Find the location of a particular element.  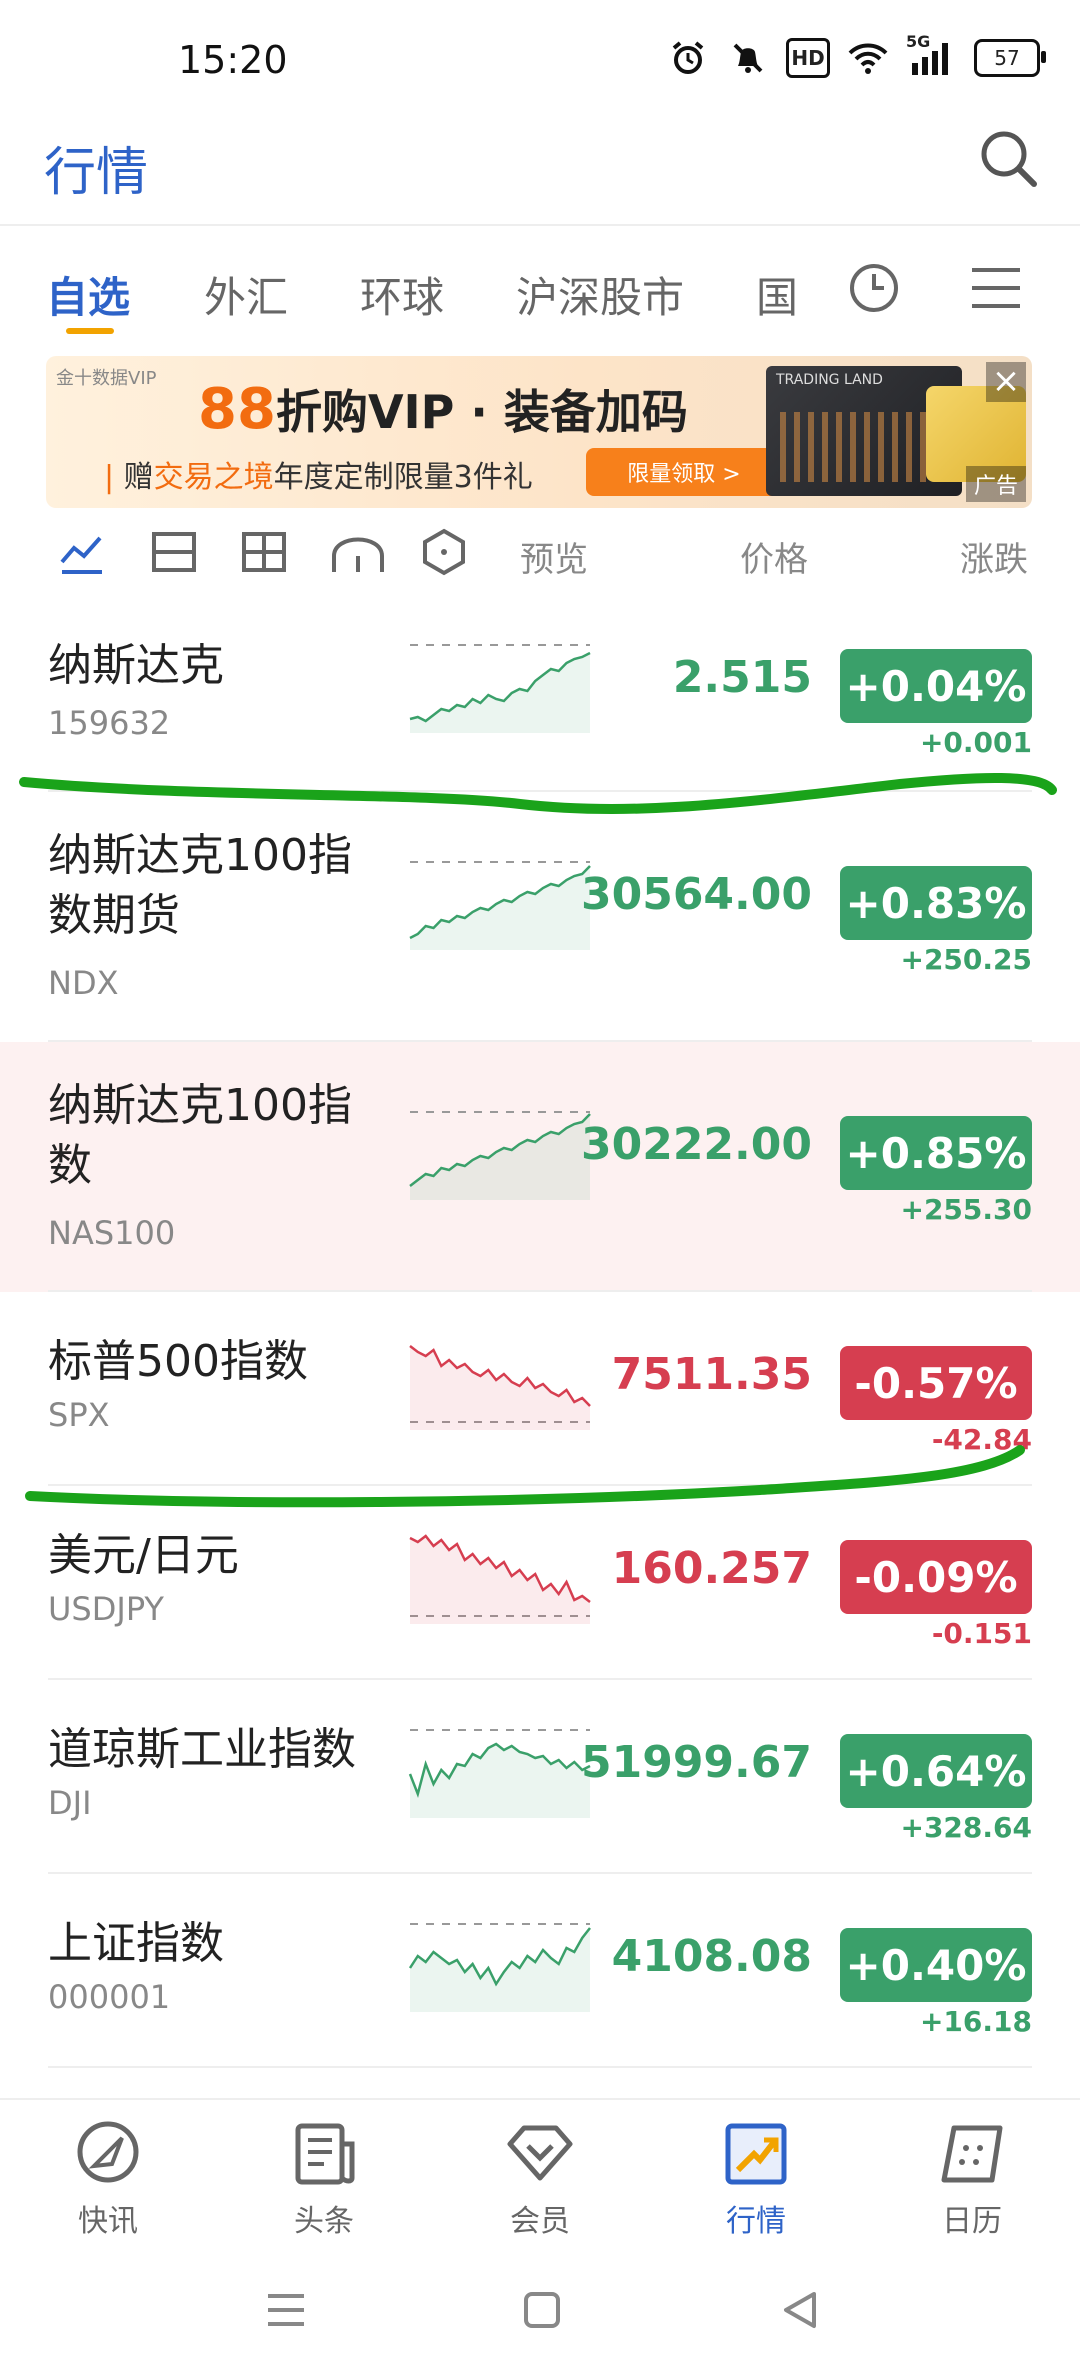

nav-calendar: 日历 is located at coordinates (972, 2179).